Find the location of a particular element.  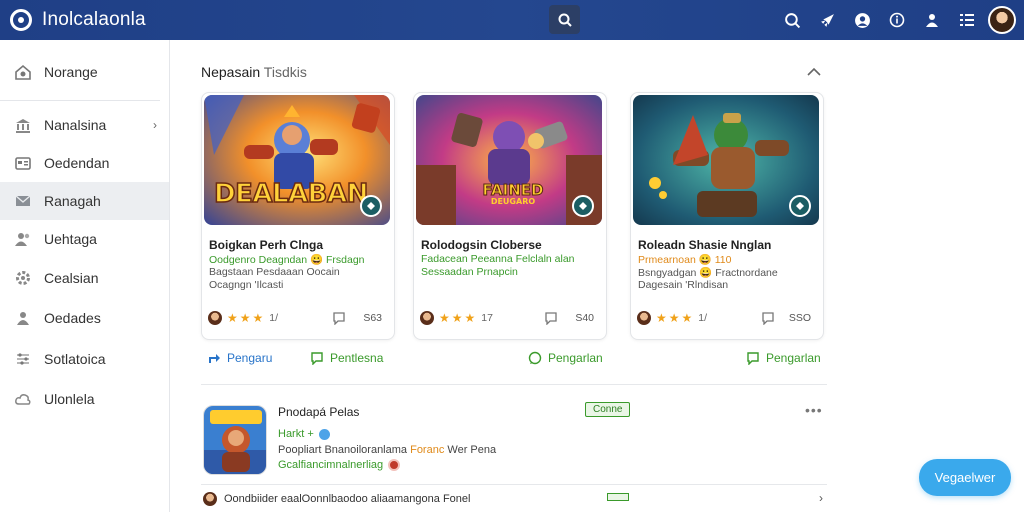

sidebar-item-label: Sotlatoica is located at coordinates (75, 359).